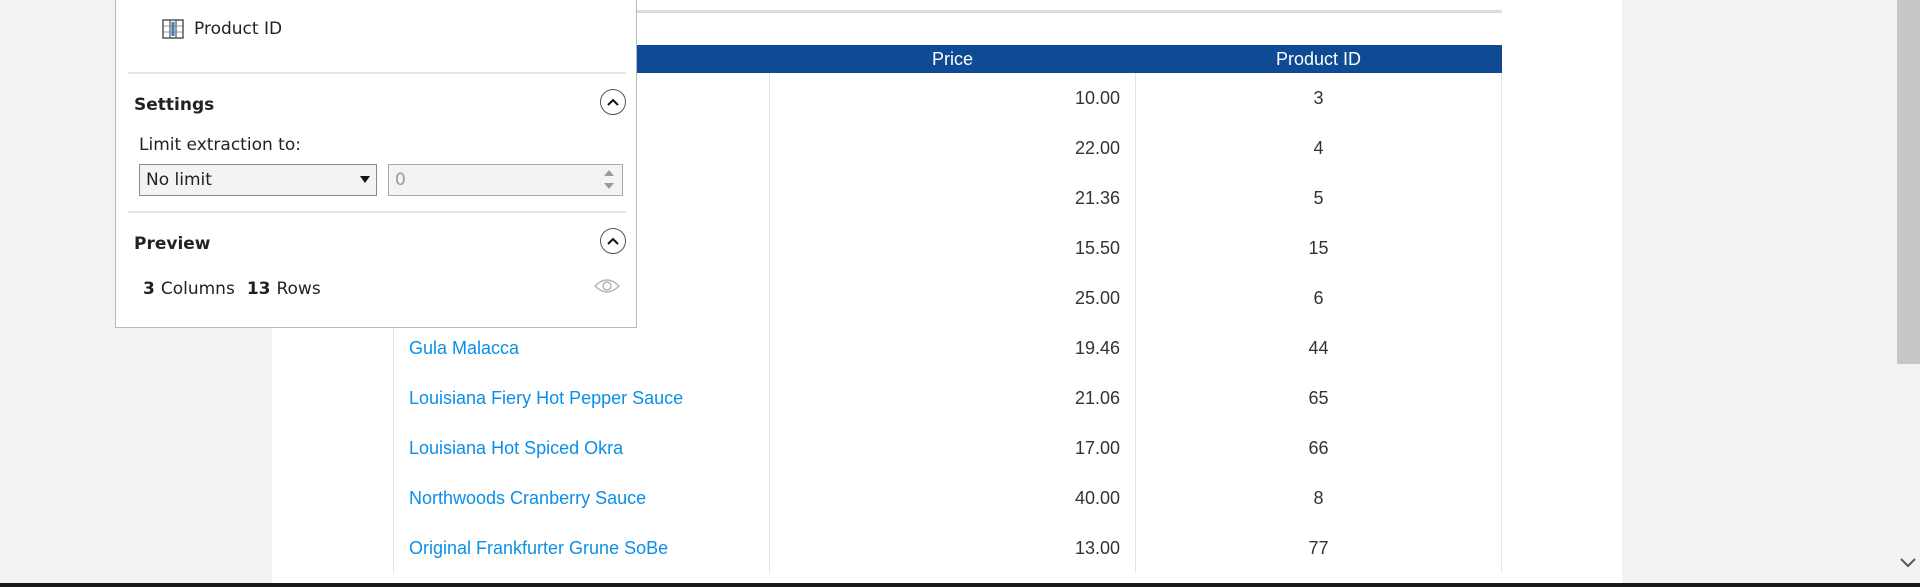 The image size is (1920, 587). I want to click on preview-stats: 3 Columns 13 Rows, so click(232, 289).